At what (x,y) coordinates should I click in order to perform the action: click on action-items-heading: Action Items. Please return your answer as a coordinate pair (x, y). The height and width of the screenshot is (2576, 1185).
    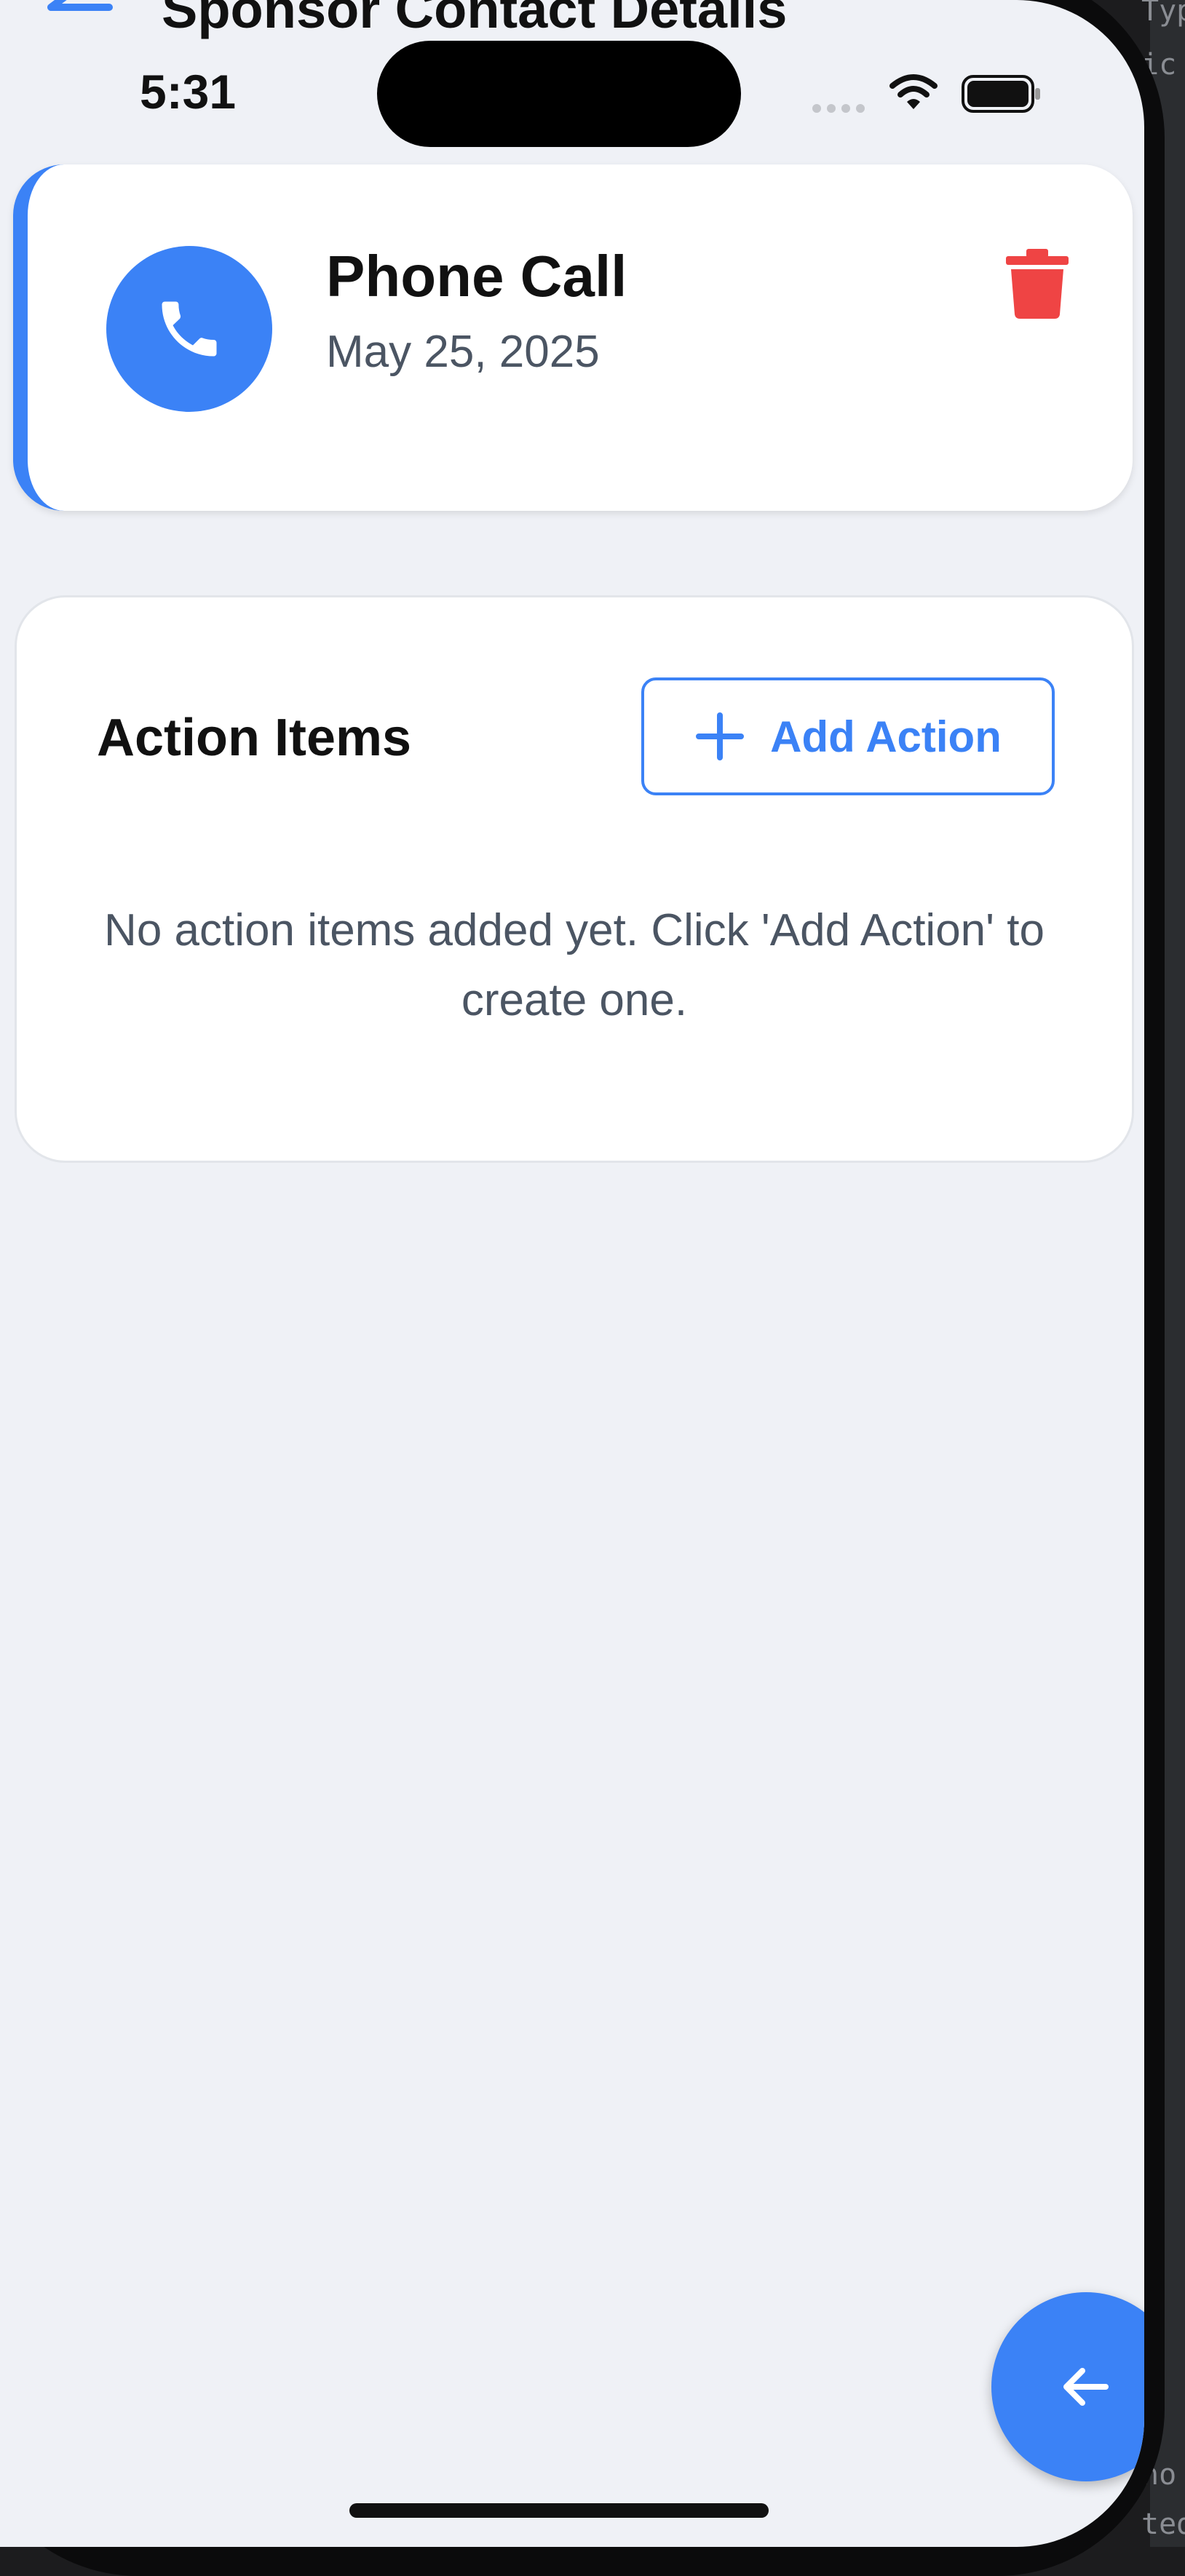
    Looking at the image, I should click on (254, 738).